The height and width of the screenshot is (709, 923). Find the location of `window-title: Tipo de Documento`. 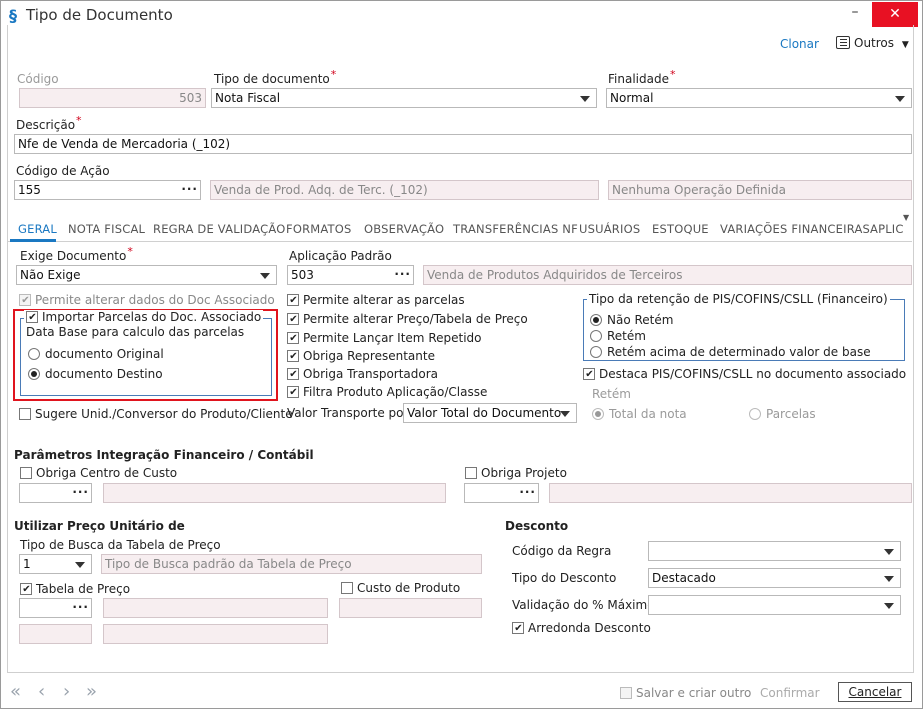

window-title: Tipo de Documento is located at coordinates (99, 15).